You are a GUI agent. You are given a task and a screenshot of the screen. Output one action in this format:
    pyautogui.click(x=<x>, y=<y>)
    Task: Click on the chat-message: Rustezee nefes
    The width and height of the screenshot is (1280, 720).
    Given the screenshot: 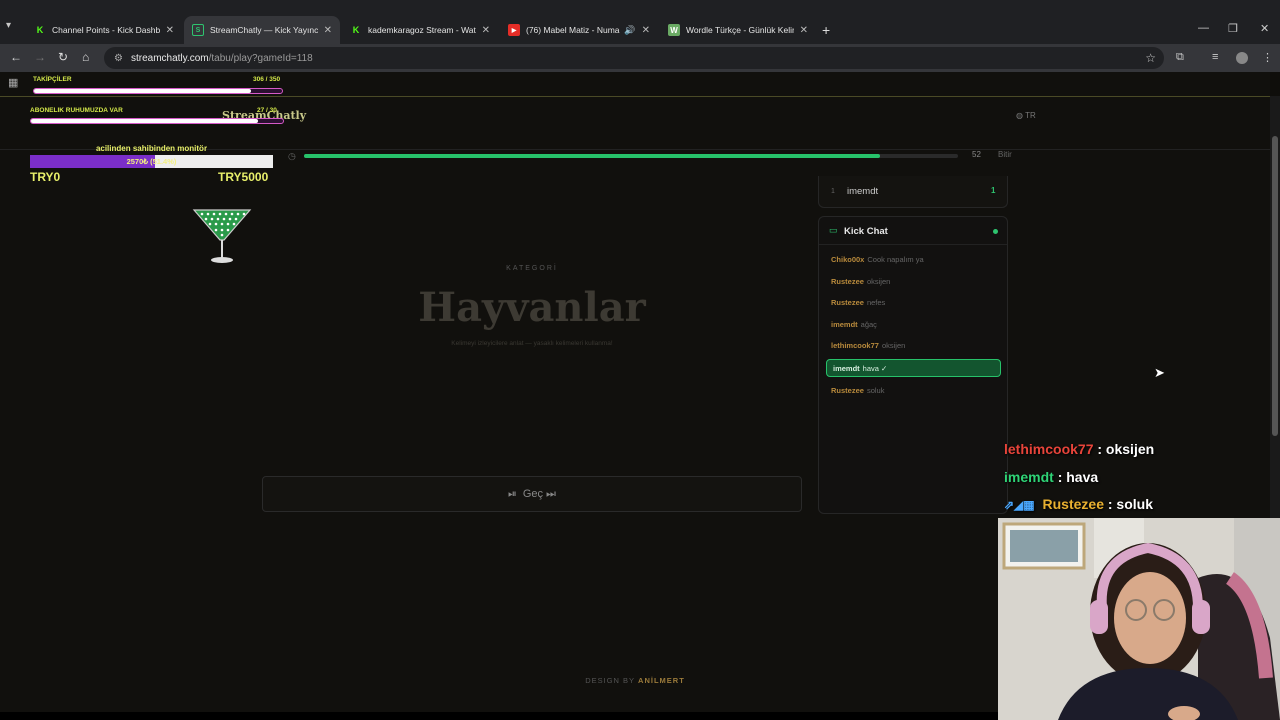 What is the action you would take?
    pyautogui.click(x=858, y=302)
    